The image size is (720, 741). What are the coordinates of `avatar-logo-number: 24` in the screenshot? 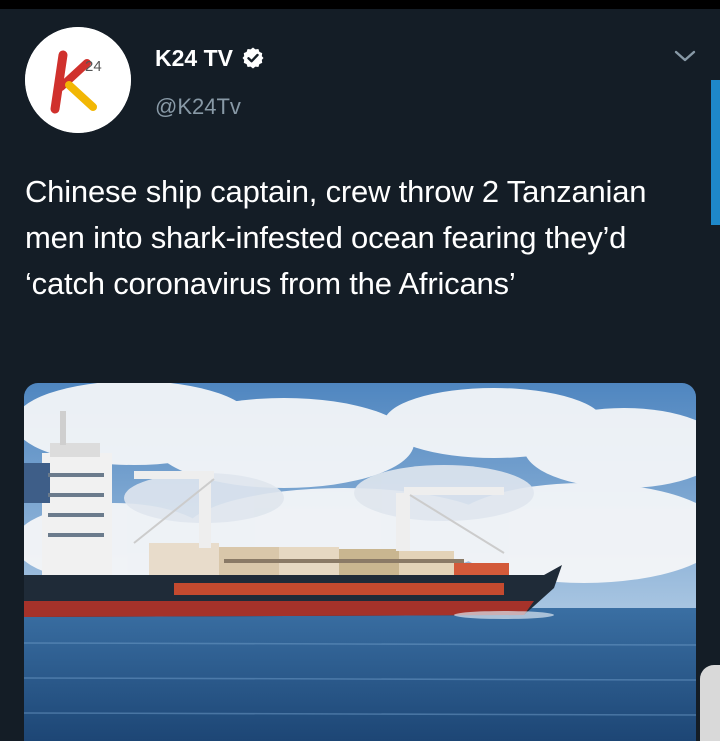 It's located at (93, 66).